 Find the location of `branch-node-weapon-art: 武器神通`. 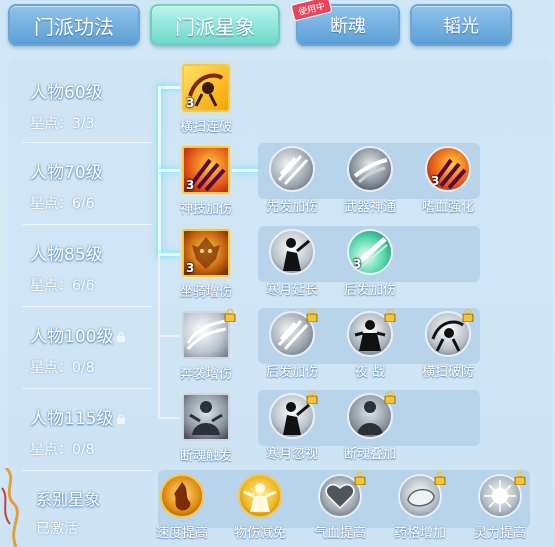

branch-node-weapon-art: 武器神通 is located at coordinates (370, 180).